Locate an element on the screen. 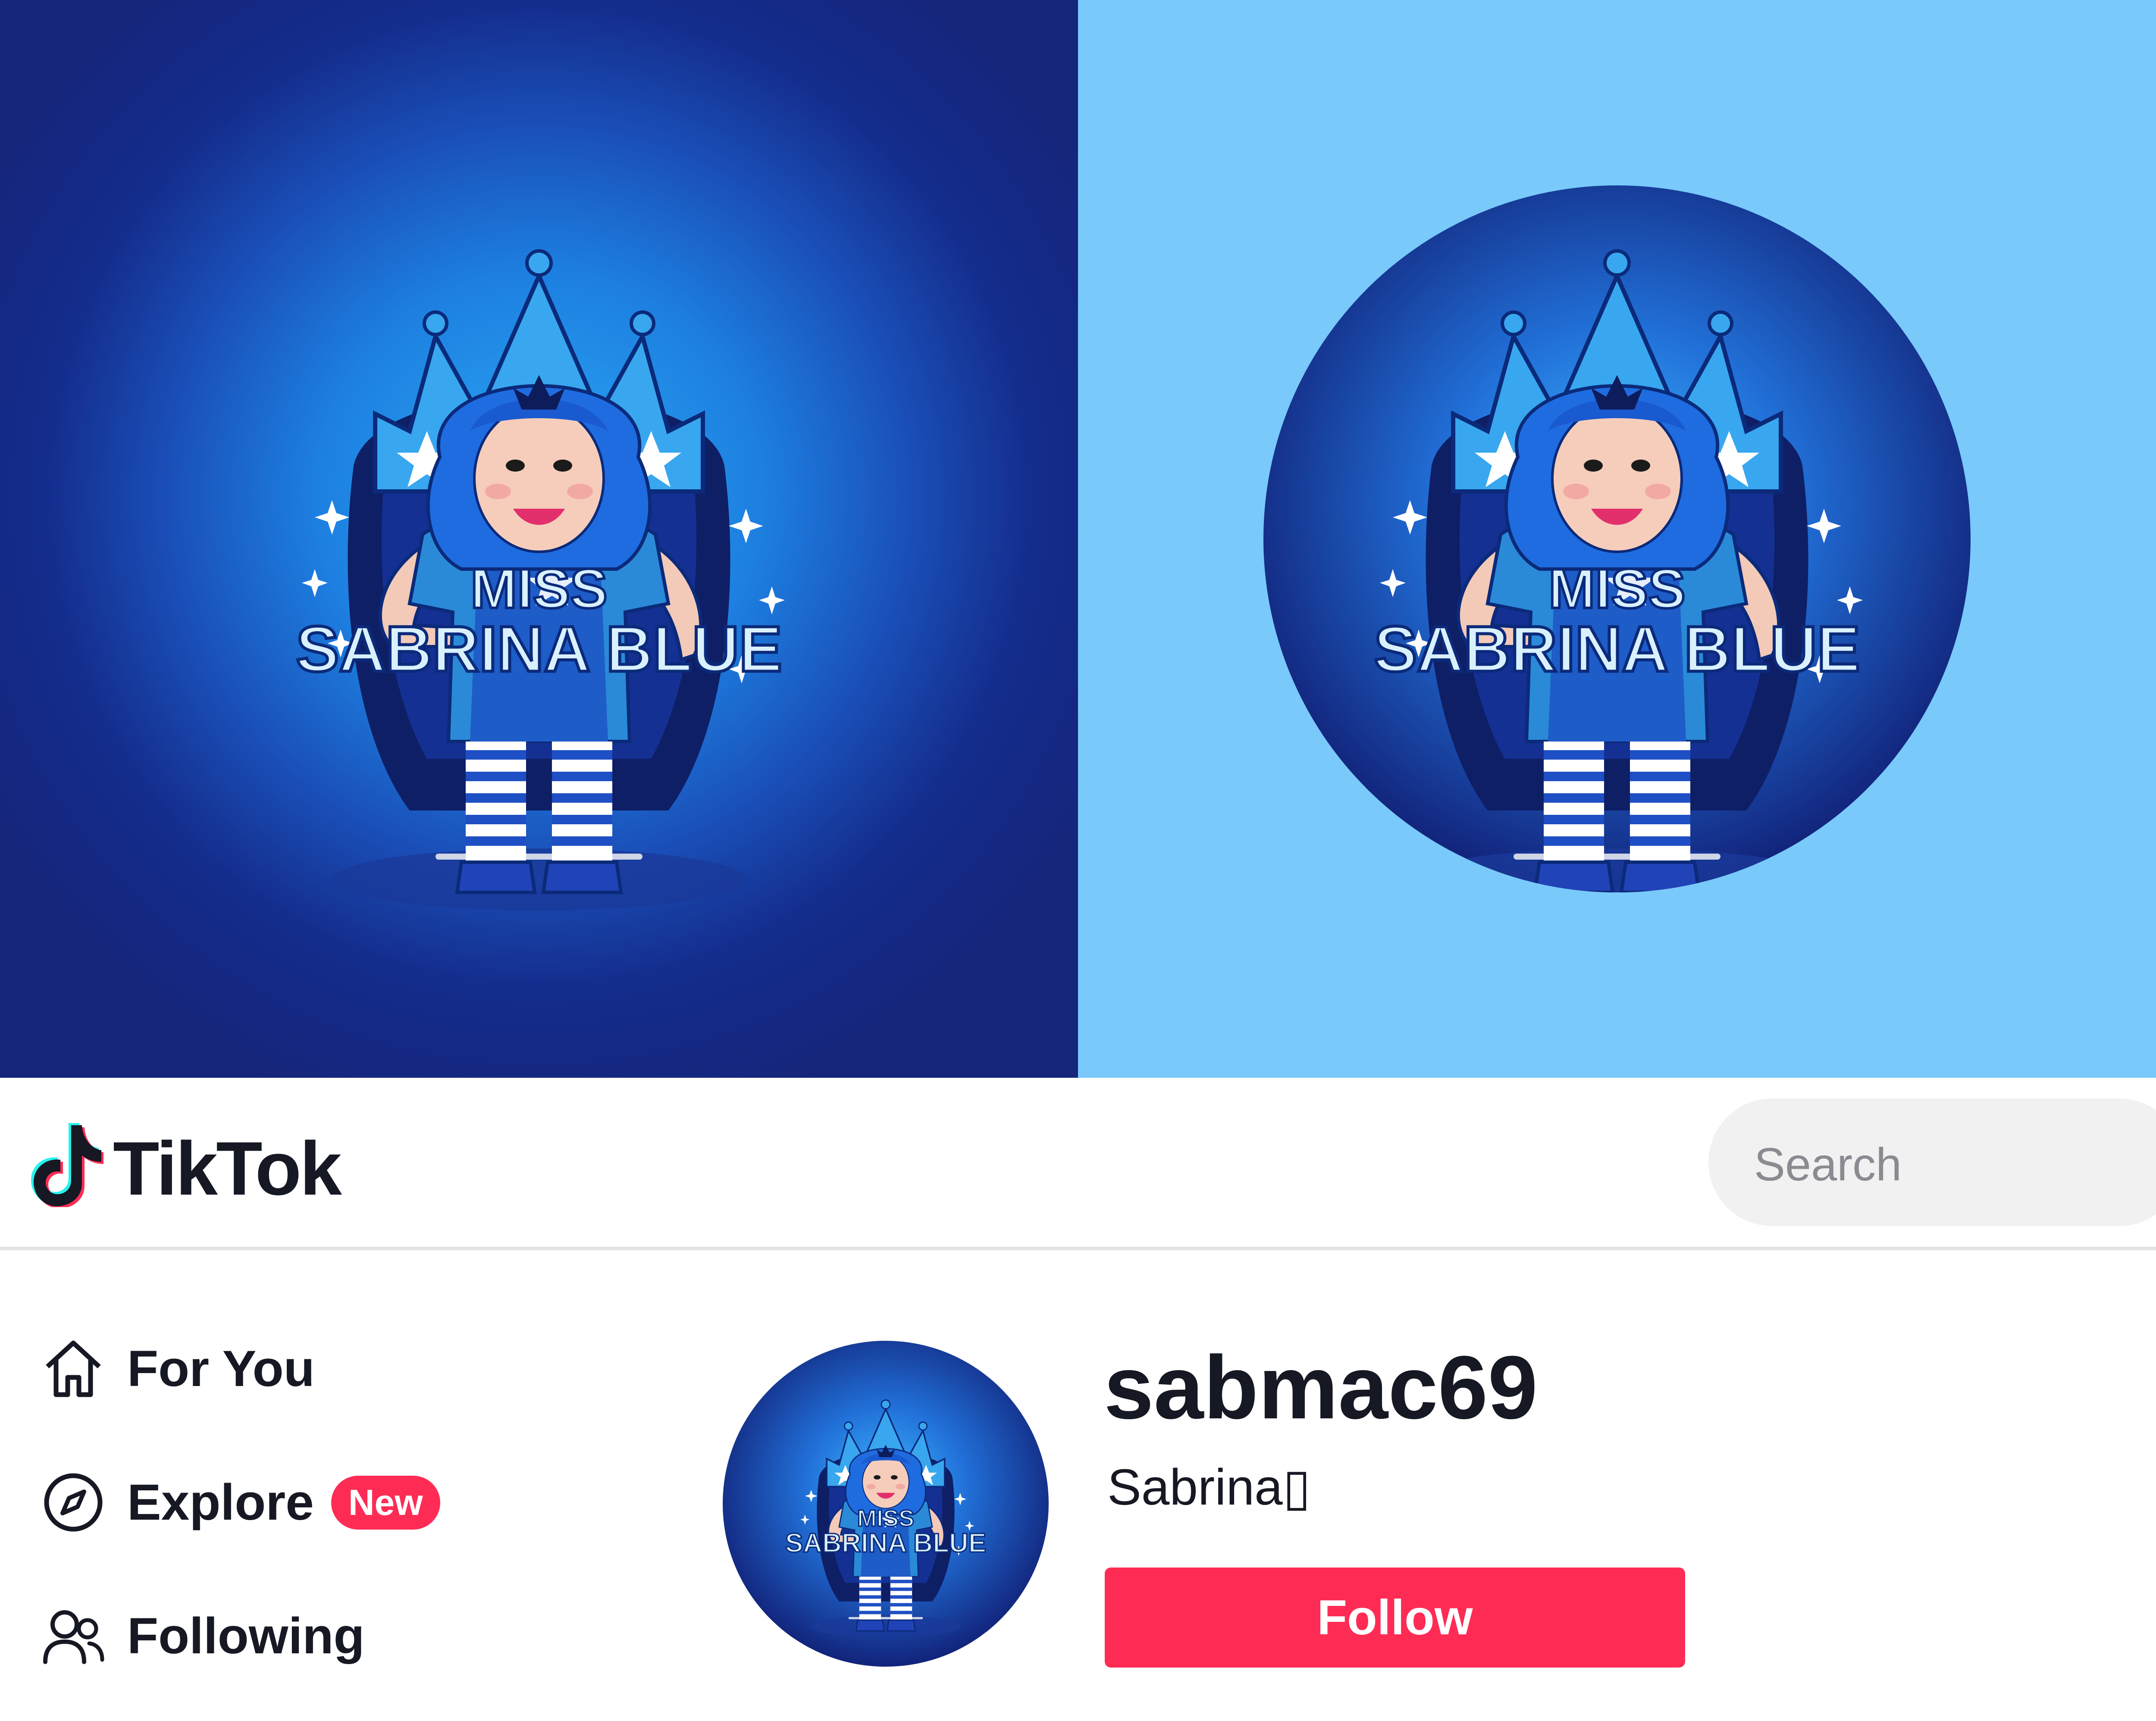  character-illustration-circle is located at coordinates (1617, 538).